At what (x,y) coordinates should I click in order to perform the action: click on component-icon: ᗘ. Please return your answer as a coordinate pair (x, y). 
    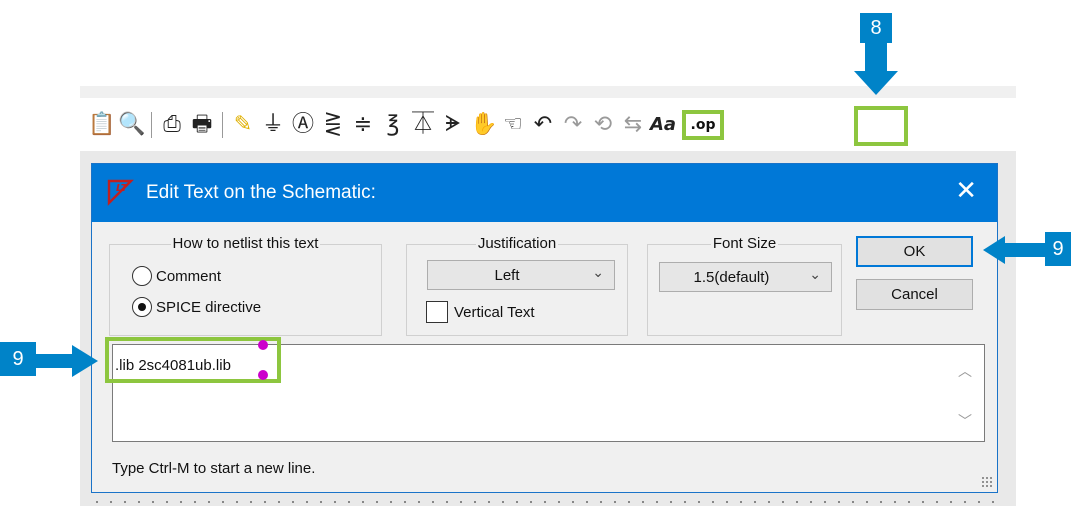
    Looking at the image, I should click on (453, 125).